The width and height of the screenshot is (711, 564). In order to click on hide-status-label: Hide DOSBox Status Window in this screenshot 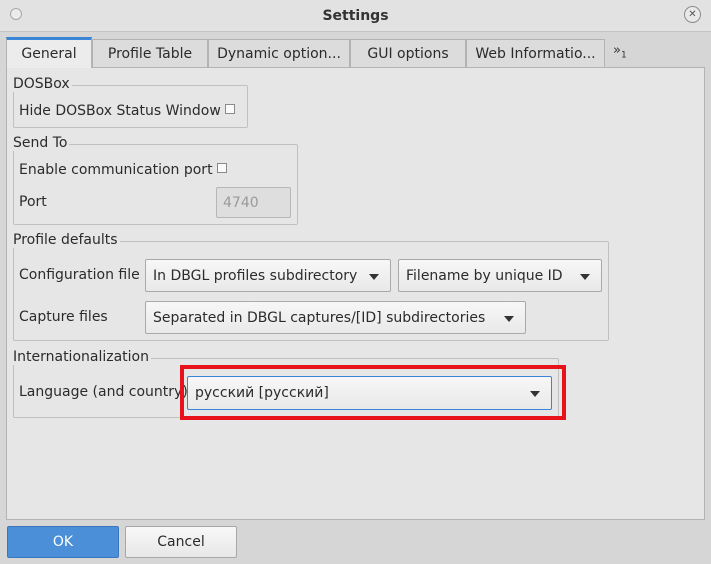, I will do `click(120, 111)`.